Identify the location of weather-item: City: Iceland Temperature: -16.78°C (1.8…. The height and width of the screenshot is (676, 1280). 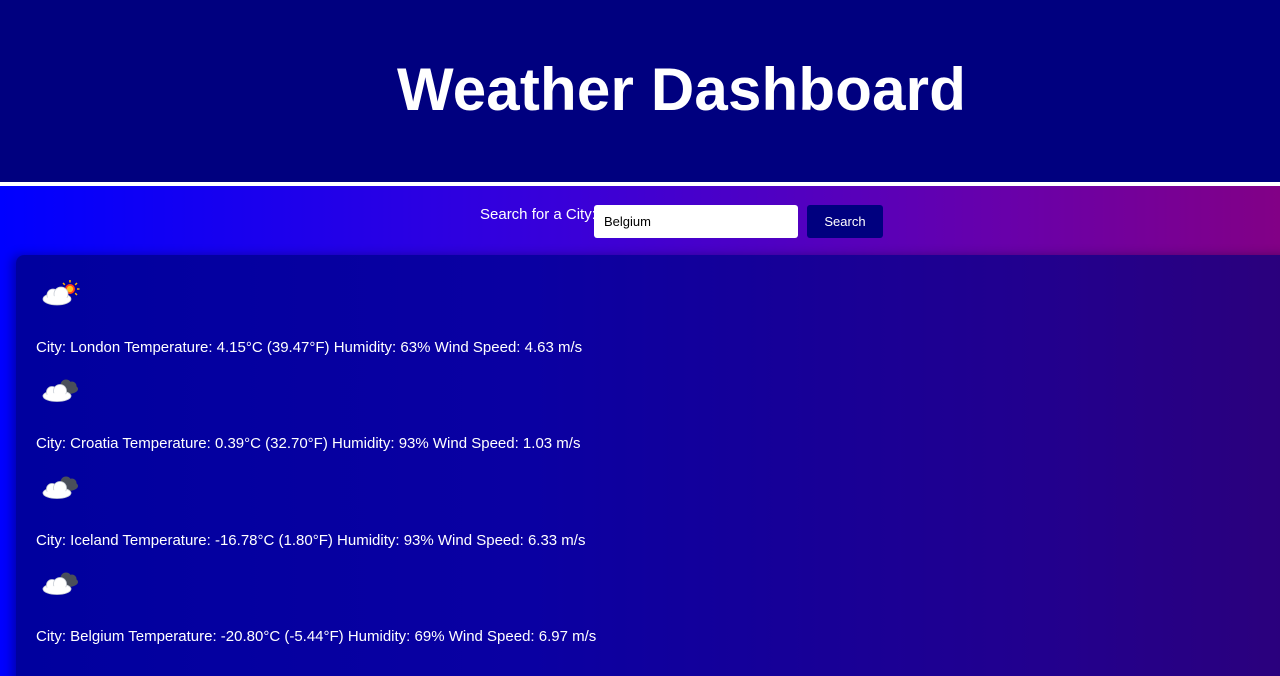
(486, 498).